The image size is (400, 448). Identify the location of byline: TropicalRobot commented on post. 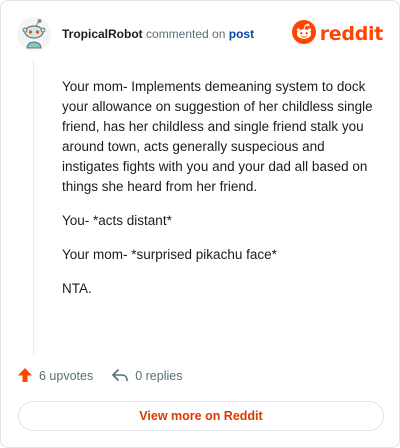
(158, 34).